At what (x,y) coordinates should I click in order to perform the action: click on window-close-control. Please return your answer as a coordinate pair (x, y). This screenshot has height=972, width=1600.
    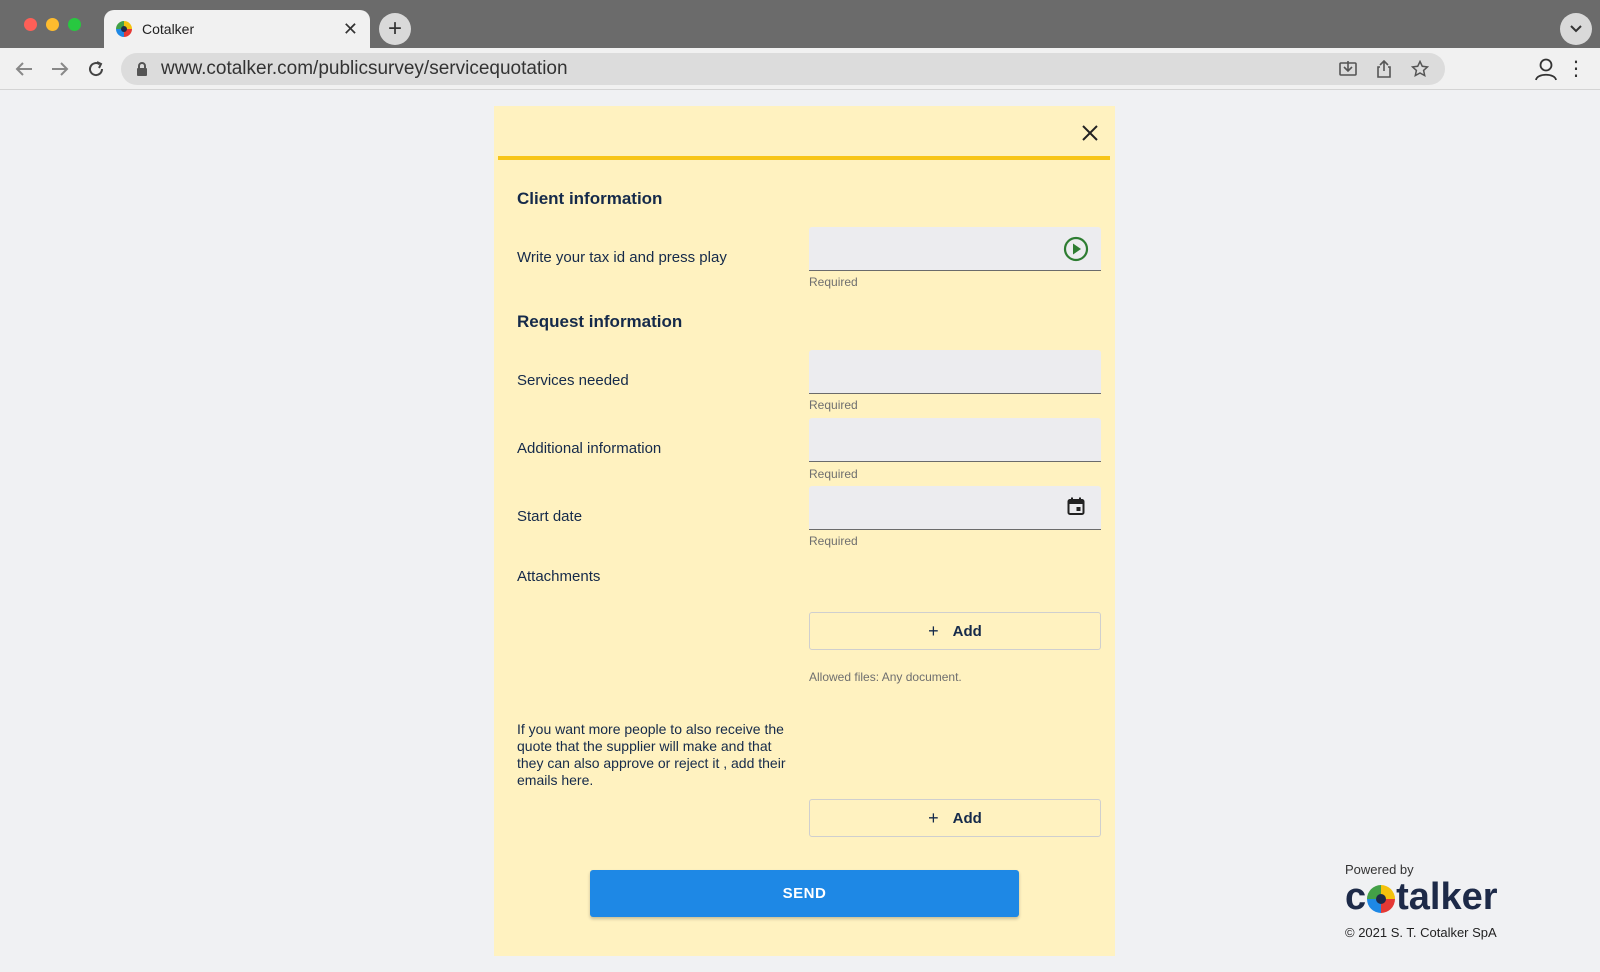
    Looking at the image, I should click on (30, 24).